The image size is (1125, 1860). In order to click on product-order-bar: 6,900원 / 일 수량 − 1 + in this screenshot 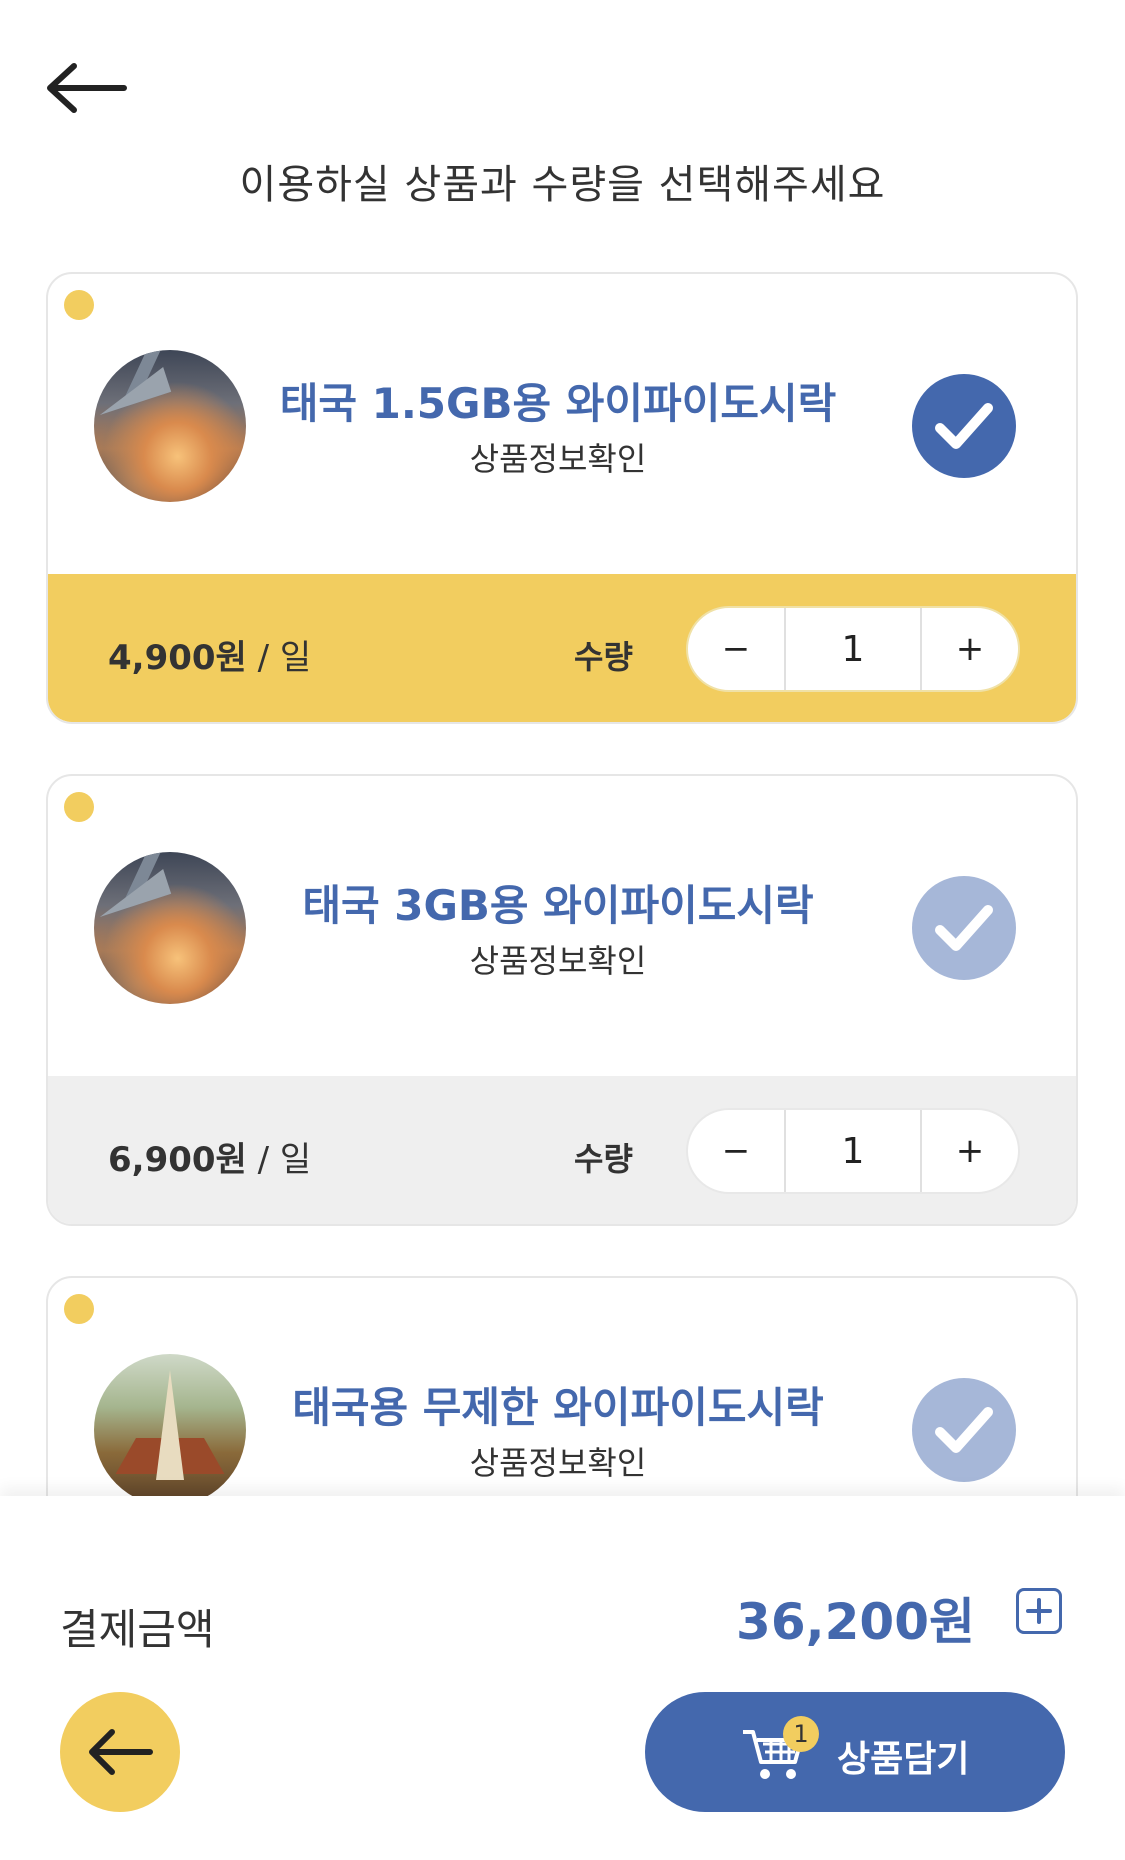, I will do `click(562, 1150)`.